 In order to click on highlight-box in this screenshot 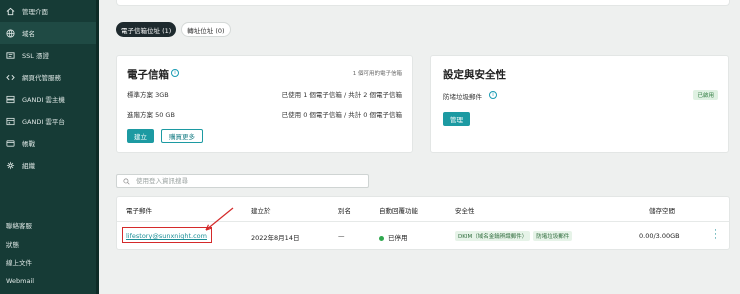, I will do `click(167, 235)`.